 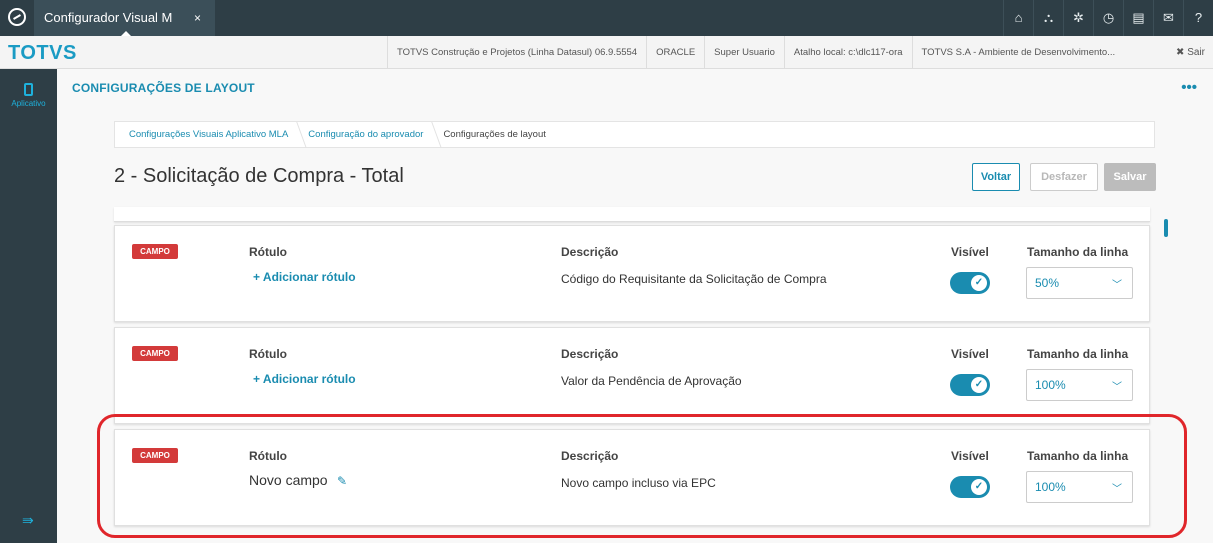 What do you see at coordinates (996, 177) in the screenshot?
I see `back-button: Voltar` at bounding box center [996, 177].